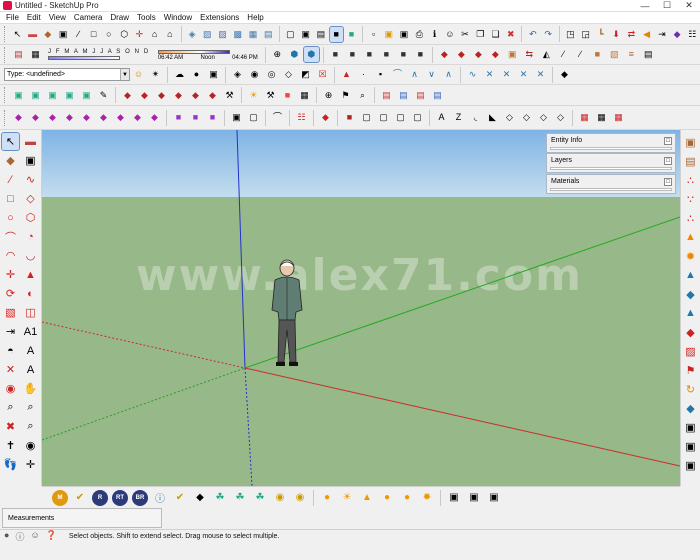 The image size is (700, 560). I want to click on materials-title: Materials, so click(565, 181).